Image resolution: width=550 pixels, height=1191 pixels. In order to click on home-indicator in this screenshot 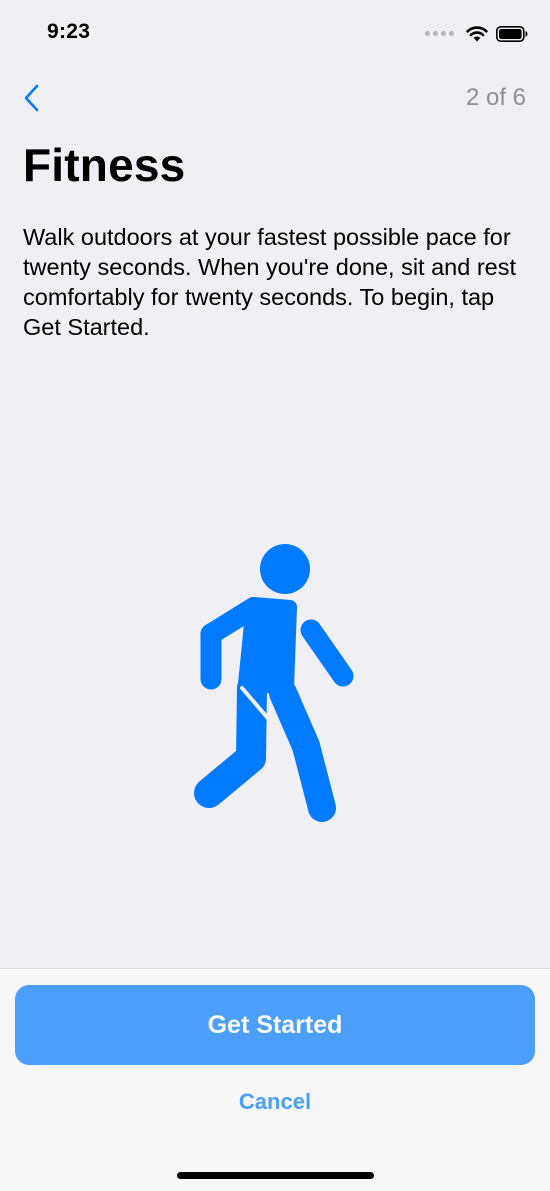, I will do `click(275, 1175)`.